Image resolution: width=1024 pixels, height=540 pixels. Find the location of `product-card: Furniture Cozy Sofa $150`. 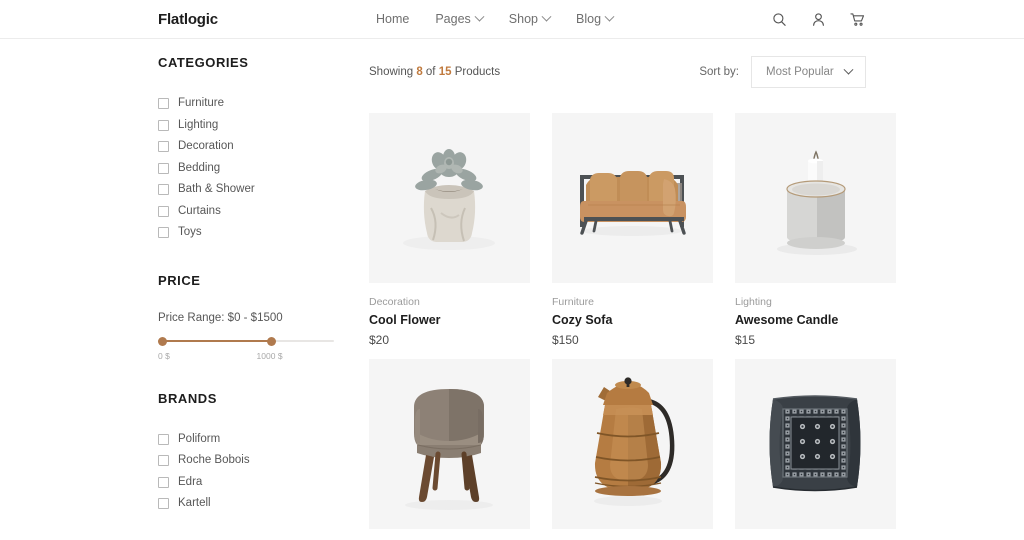

product-card: Furniture Cozy Sofa $150 is located at coordinates (632, 230).